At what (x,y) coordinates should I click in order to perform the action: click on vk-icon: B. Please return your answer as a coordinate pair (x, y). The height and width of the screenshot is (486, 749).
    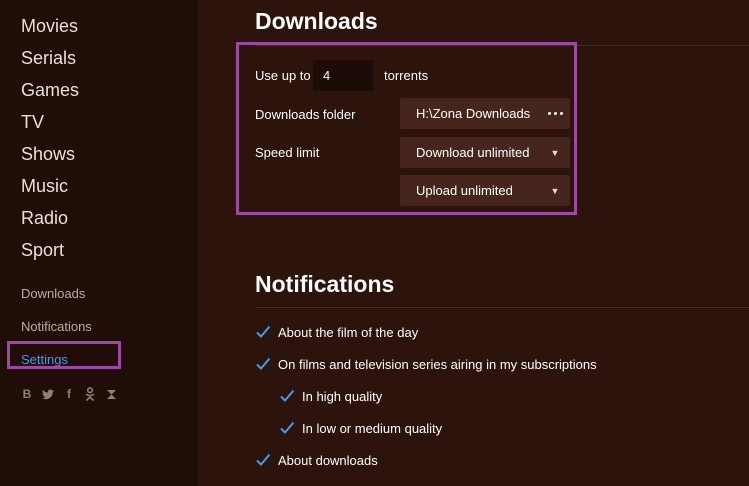
    Looking at the image, I should click on (27, 394).